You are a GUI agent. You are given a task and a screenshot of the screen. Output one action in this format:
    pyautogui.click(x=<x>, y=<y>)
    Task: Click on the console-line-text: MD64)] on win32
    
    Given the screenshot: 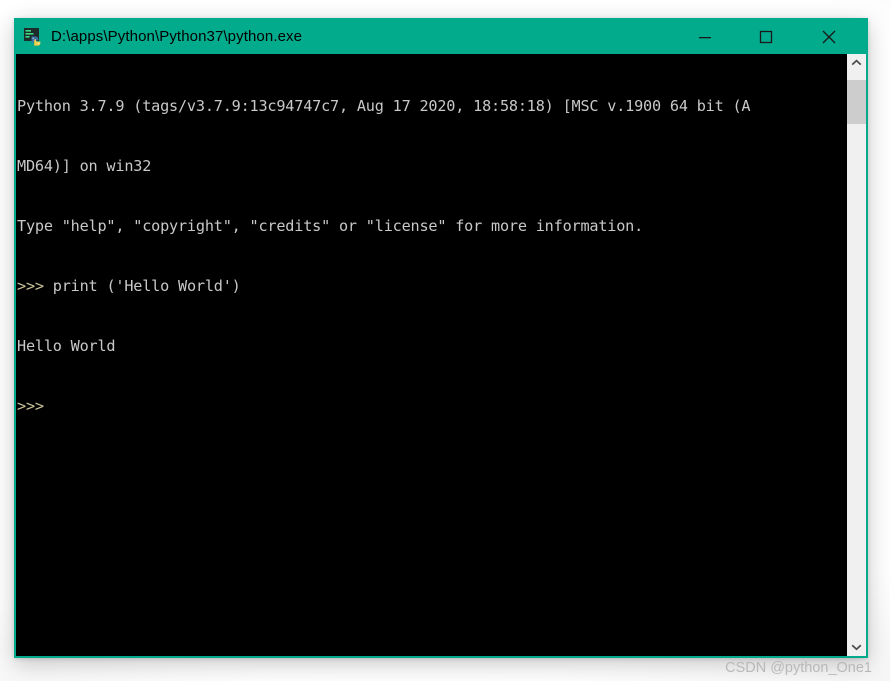 What is the action you would take?
    pyautogui.click(x=84, y=166)
    